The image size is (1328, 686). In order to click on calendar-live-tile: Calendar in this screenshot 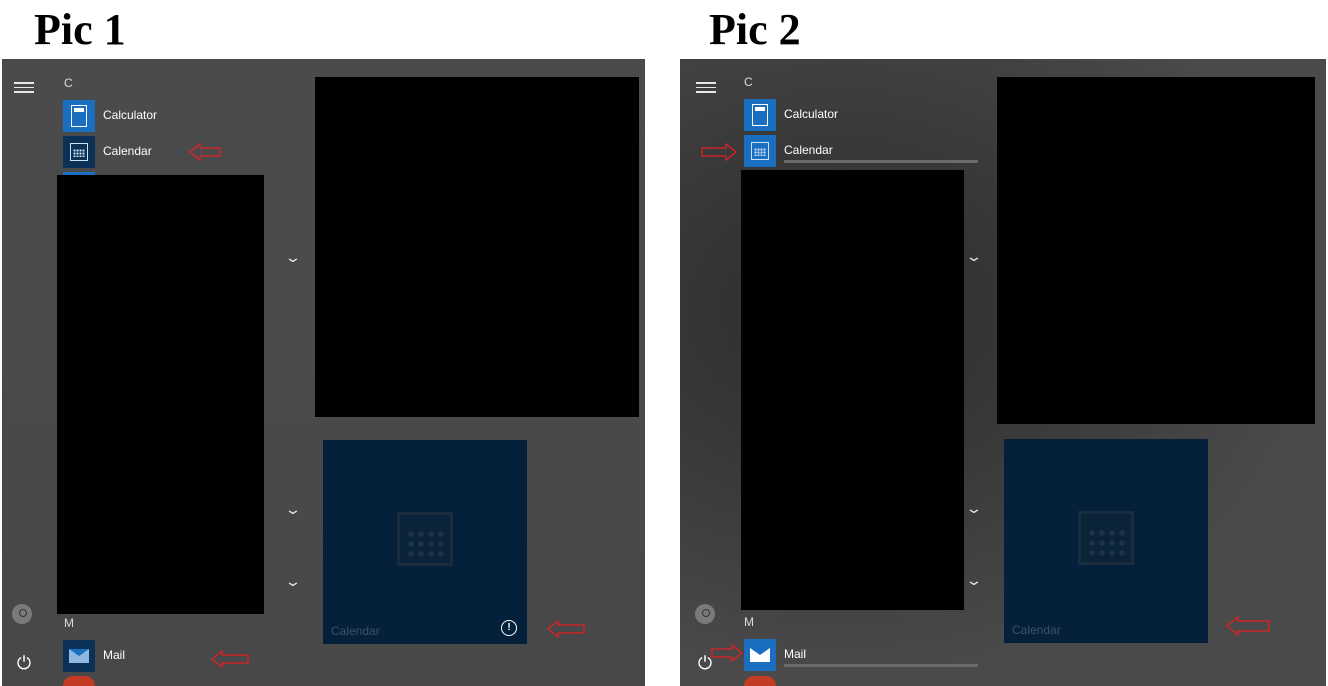, I will do `click(1106, 541)`.